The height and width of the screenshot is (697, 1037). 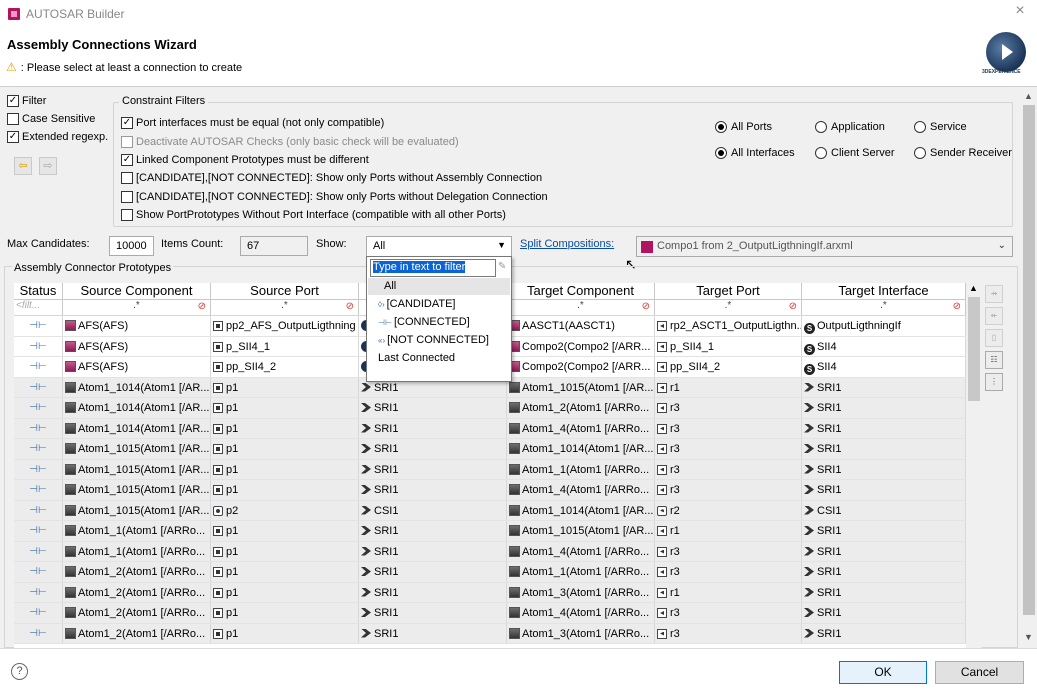 I want to click on close-icon: ×, so click(x=1020, y=12).